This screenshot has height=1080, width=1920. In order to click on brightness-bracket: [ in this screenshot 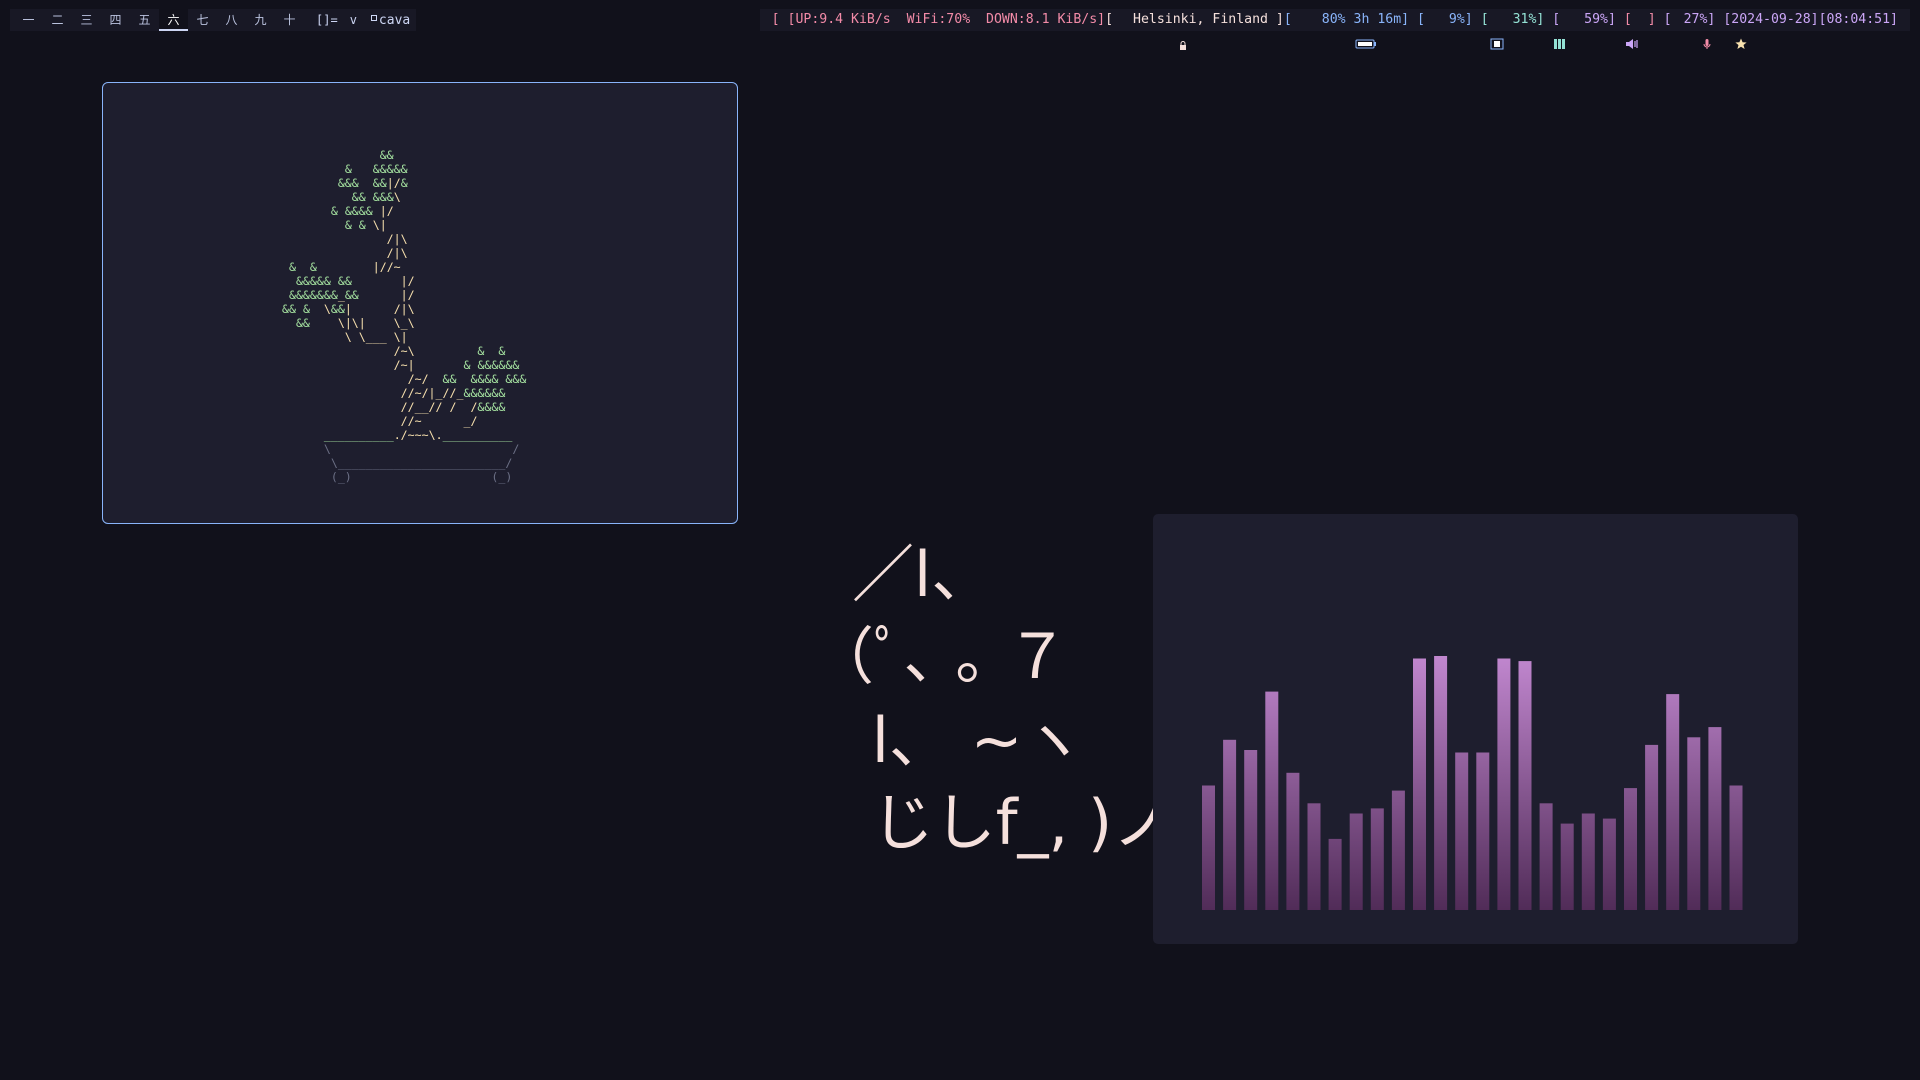, I will do `click(1417, 19)`.